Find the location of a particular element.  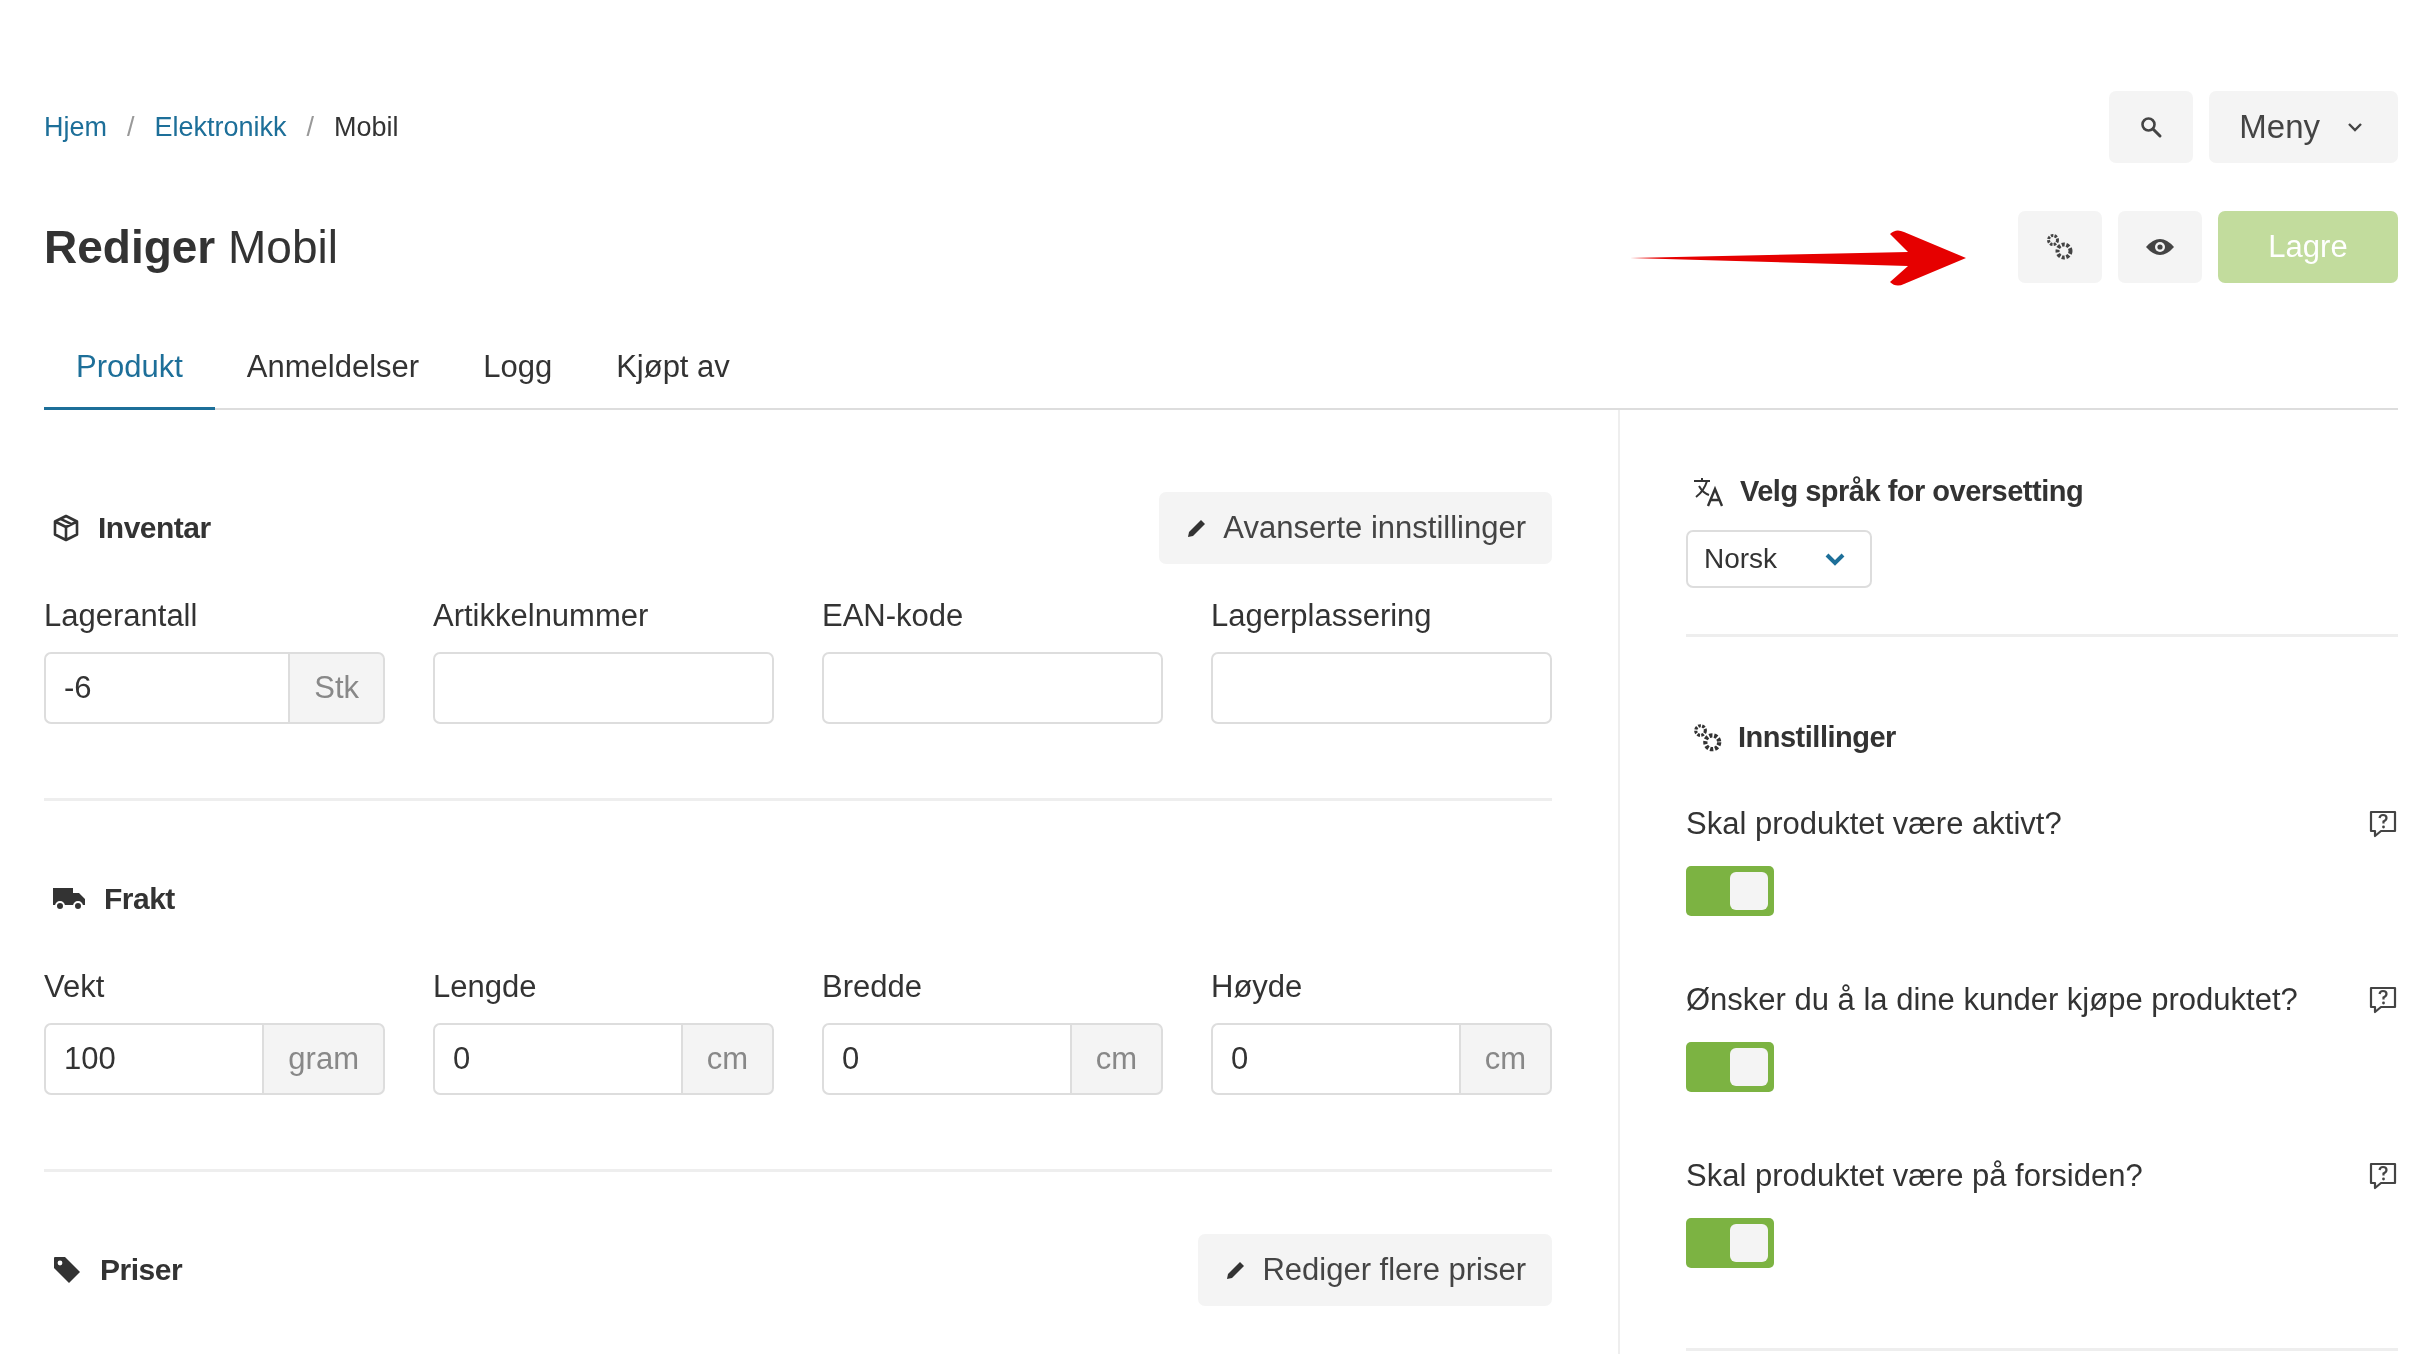

tab: Logg is located at coordinates (518, 370).